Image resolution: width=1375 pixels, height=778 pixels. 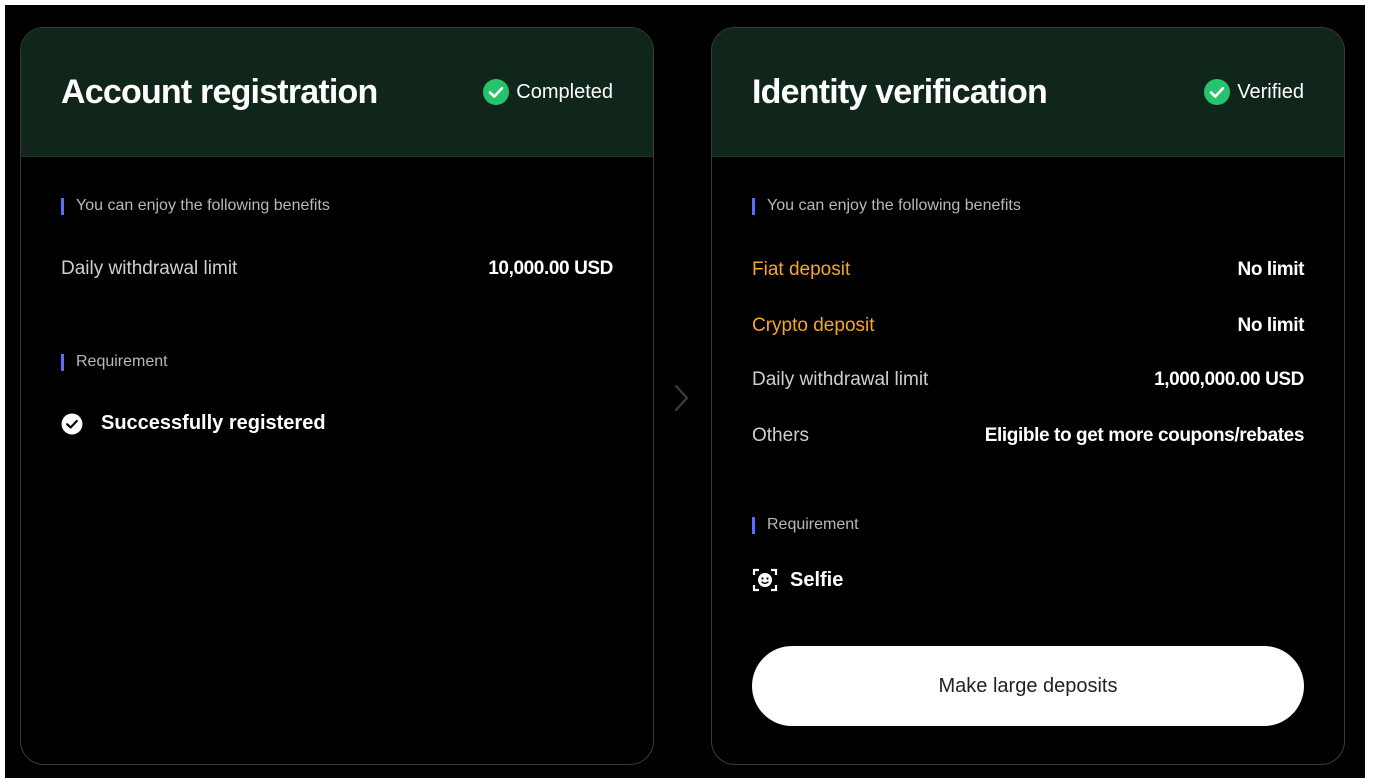 What do you see at coordinates (564, 92) in the screenshot?
I see `status-text: Completed` at bounding box center [564, 92].